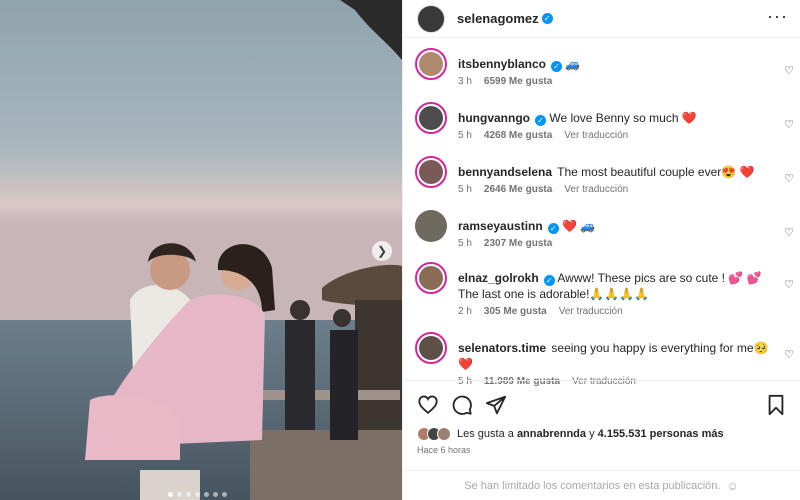 The height and width of the screenshot is (500, 800). What do you see at coordinates (661, 434) in the screenshot?
I see `likes-count: 4.155.531 personas más` at bounding box center [661, 434].